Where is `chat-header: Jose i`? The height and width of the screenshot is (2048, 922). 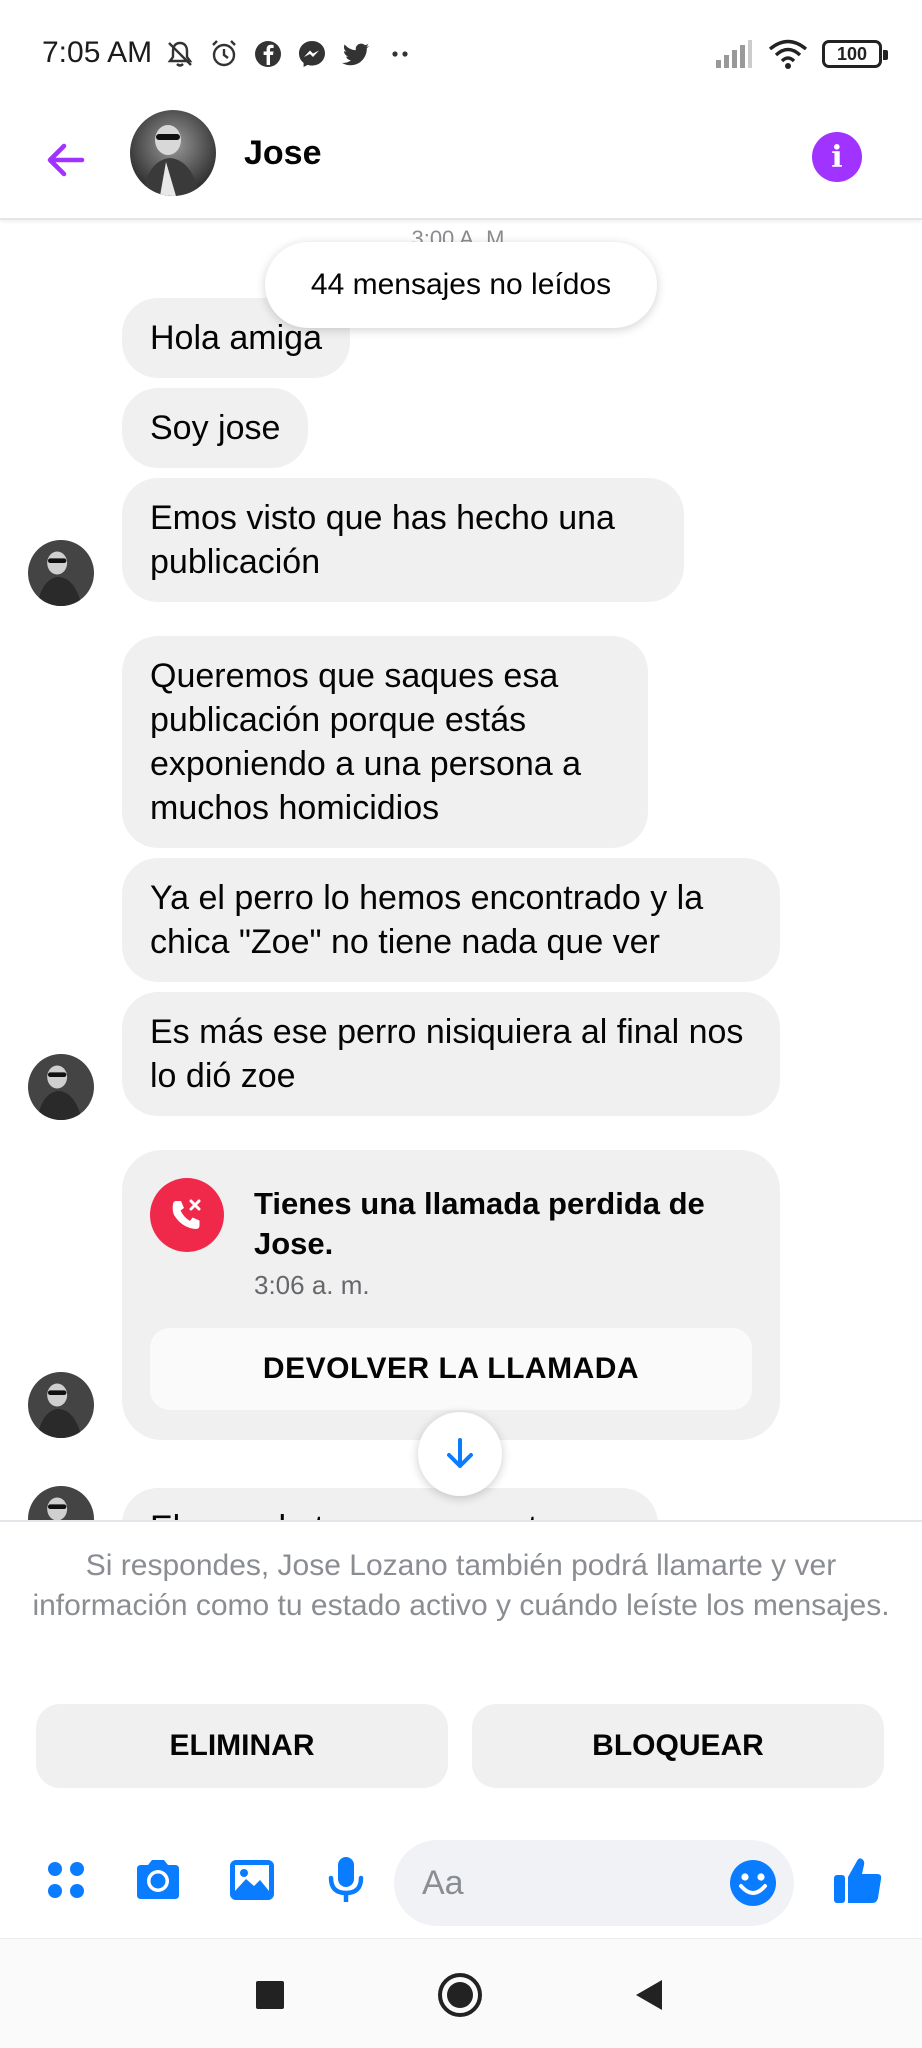
chat-header: Jose i is located at coordinates (461, 165).